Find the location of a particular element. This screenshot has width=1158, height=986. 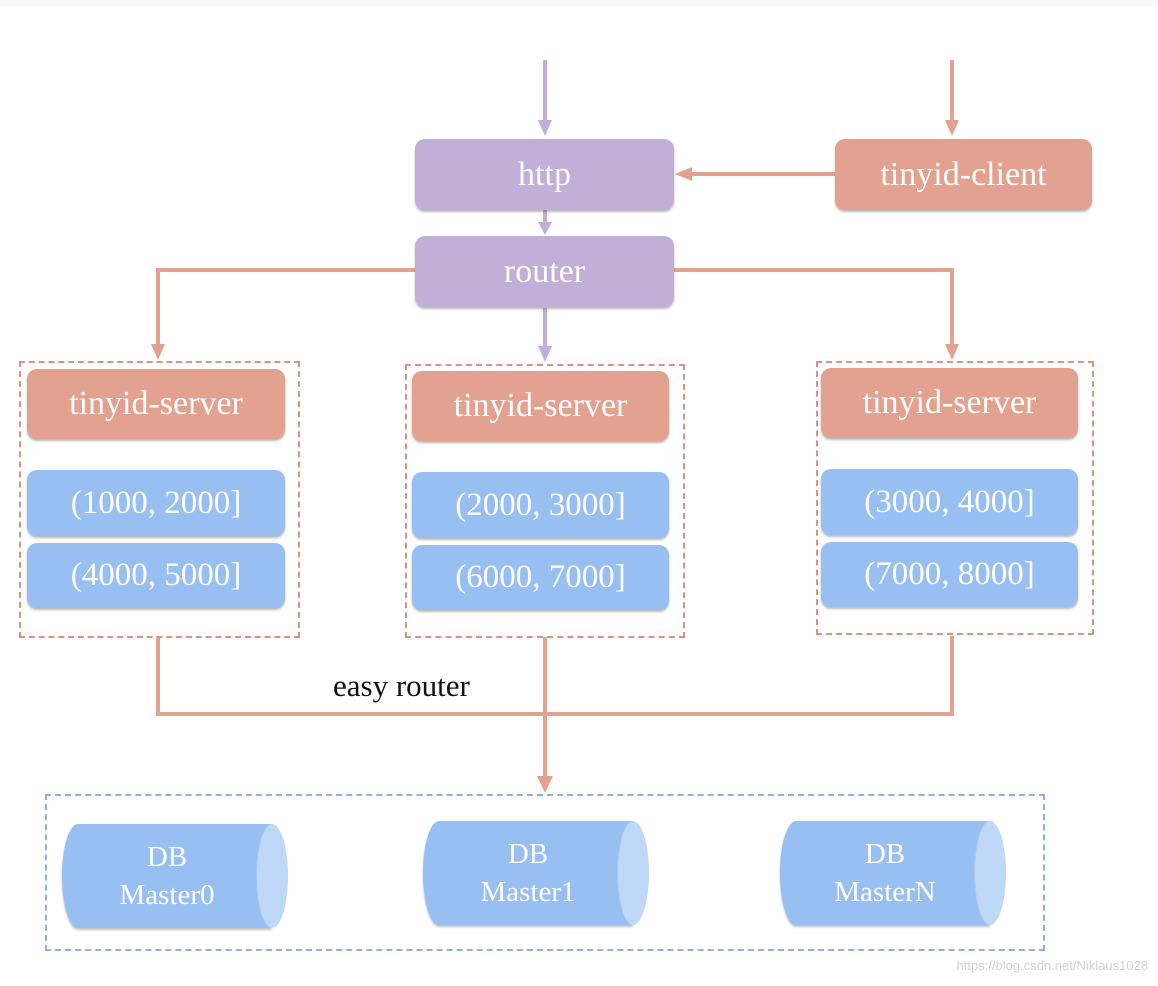

http-node: http is located at coordinates (544, 174).